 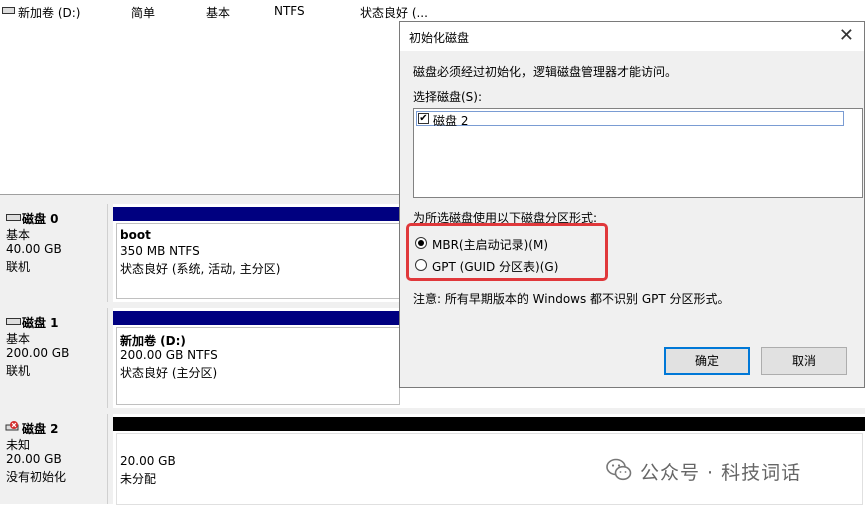 What do you see at coordinates (545, 72) in the screenshot?
I see `dialog-description: 磁盘必须经过初始化，逻辑磁盘管理器才能访问。` at bounding box center [545, 72].